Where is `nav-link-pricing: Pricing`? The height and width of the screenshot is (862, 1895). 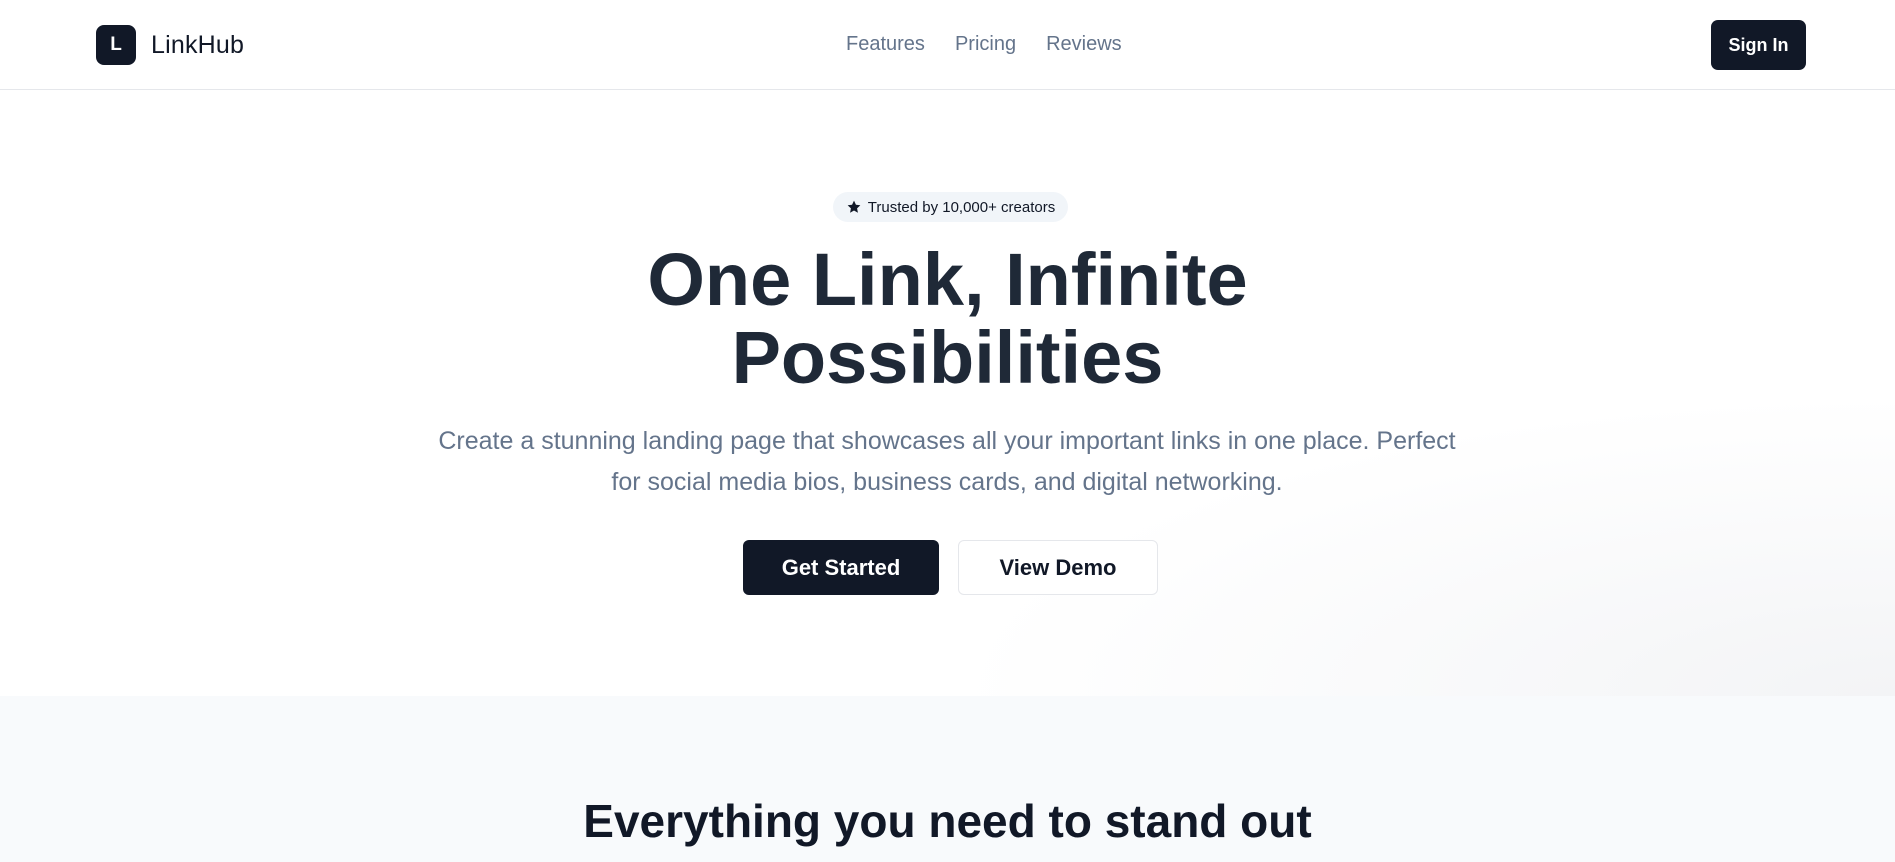 nav-link-pricing: Pricing is located at coordinates (985, 44).